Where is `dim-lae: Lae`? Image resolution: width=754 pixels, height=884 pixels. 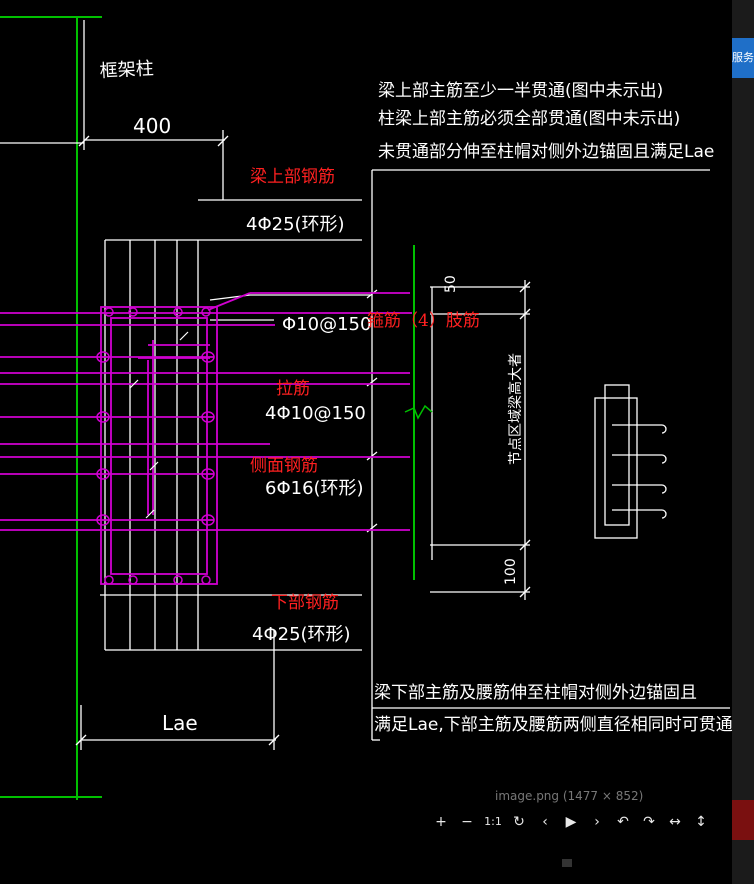 dim-lae: Lae is located at coordinates (180, 723).